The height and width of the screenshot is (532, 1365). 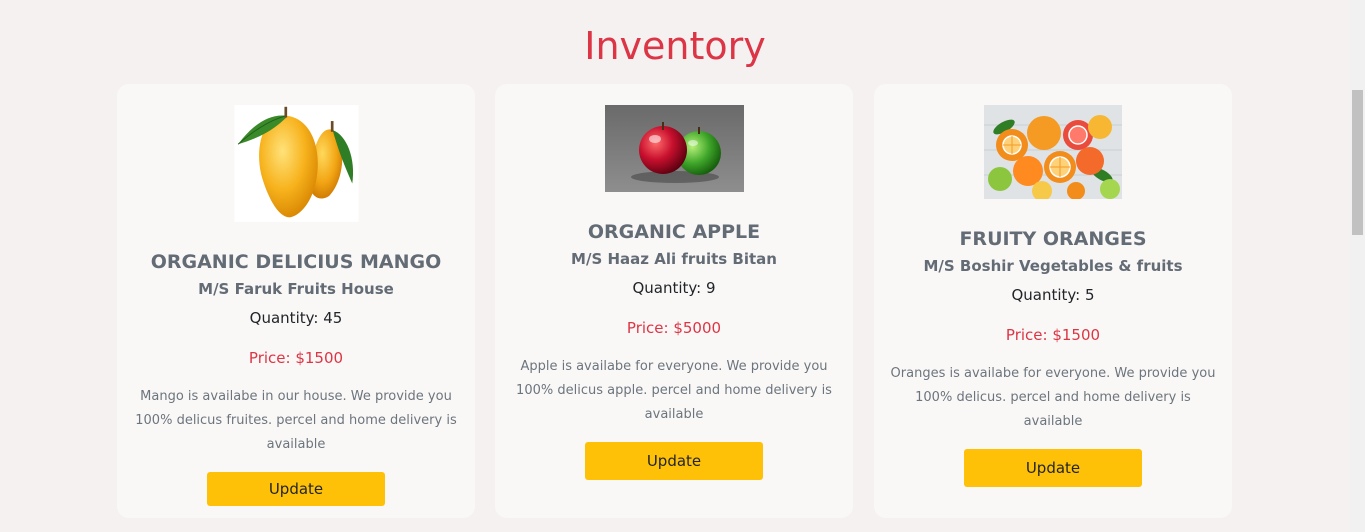 What do you see at coordinates (1053, 266) in the screenshot?
I see `product-supplier: M/S Boshir Vegetables & fruits` at bounding box center [1053, 266].